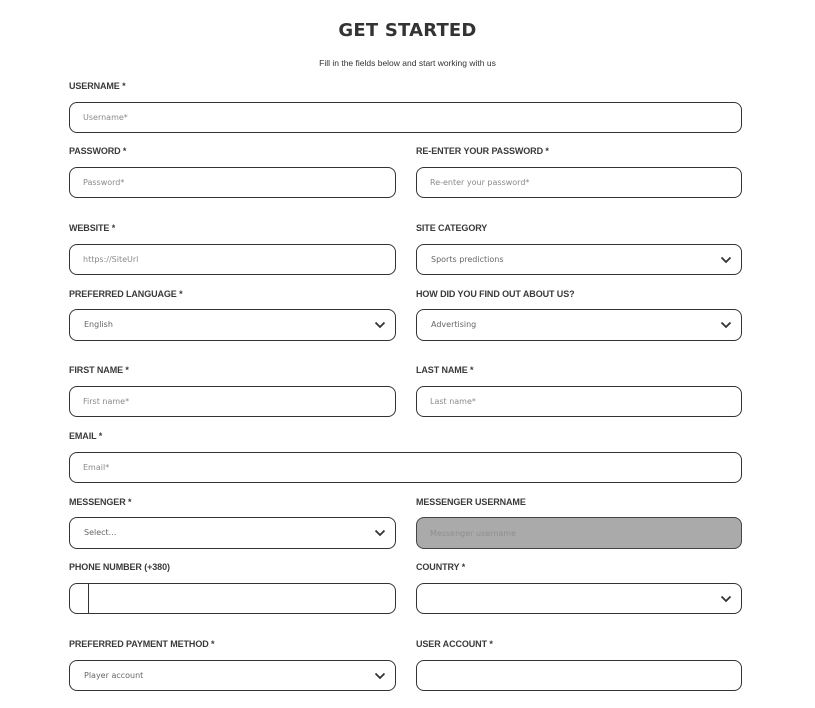 The height and width of the screenshot is (708, 815). I want to click on phone-country-code-dropdown, so click(79, 598).